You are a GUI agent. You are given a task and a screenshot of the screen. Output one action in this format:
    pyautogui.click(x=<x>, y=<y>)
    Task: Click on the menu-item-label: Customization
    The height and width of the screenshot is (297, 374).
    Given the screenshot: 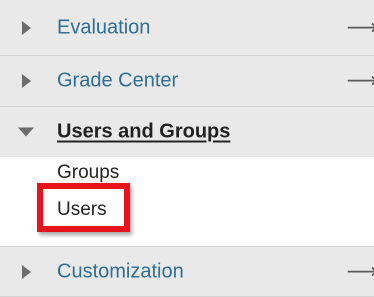 What is the action you would take?
    pyautogui.click(x=120, y=271)
    